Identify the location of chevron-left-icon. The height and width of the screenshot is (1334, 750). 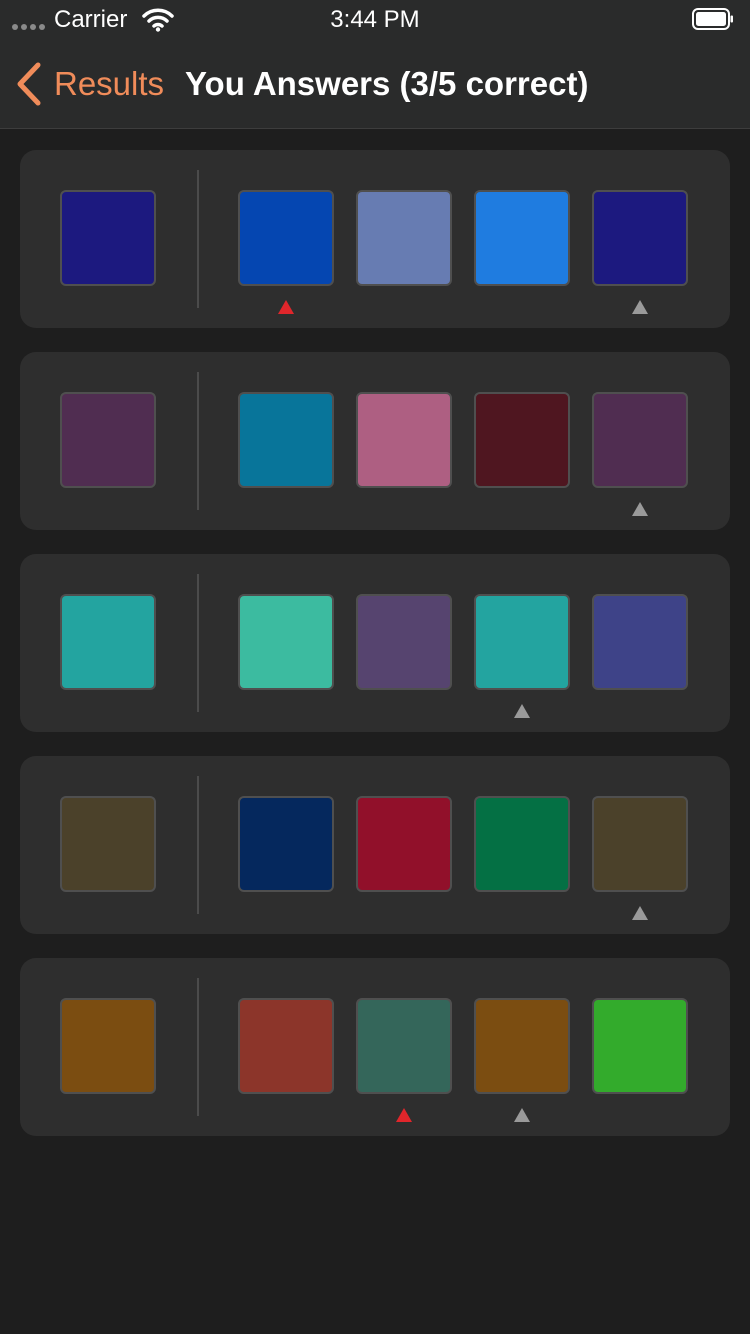
(29, 84).